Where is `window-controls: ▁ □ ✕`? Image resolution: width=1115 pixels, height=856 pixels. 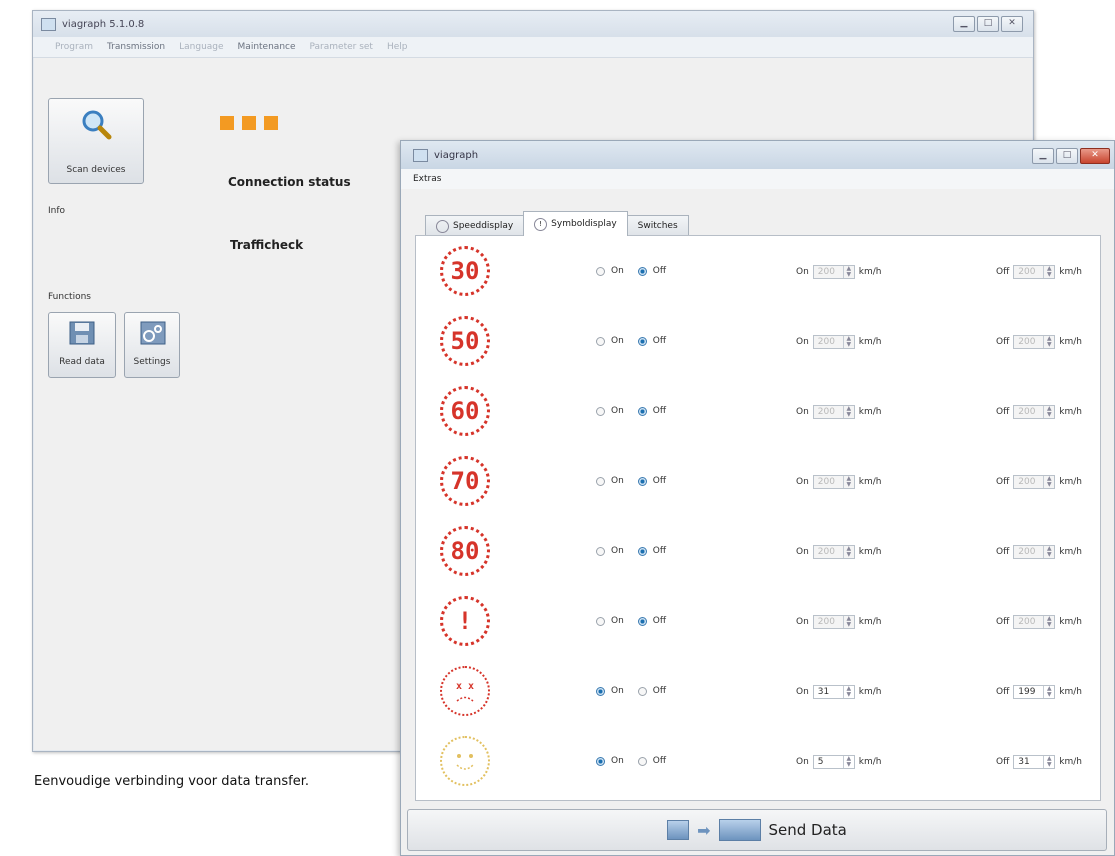 window-controls: ▁ □ ✕ is located at coordinates (988, 24).